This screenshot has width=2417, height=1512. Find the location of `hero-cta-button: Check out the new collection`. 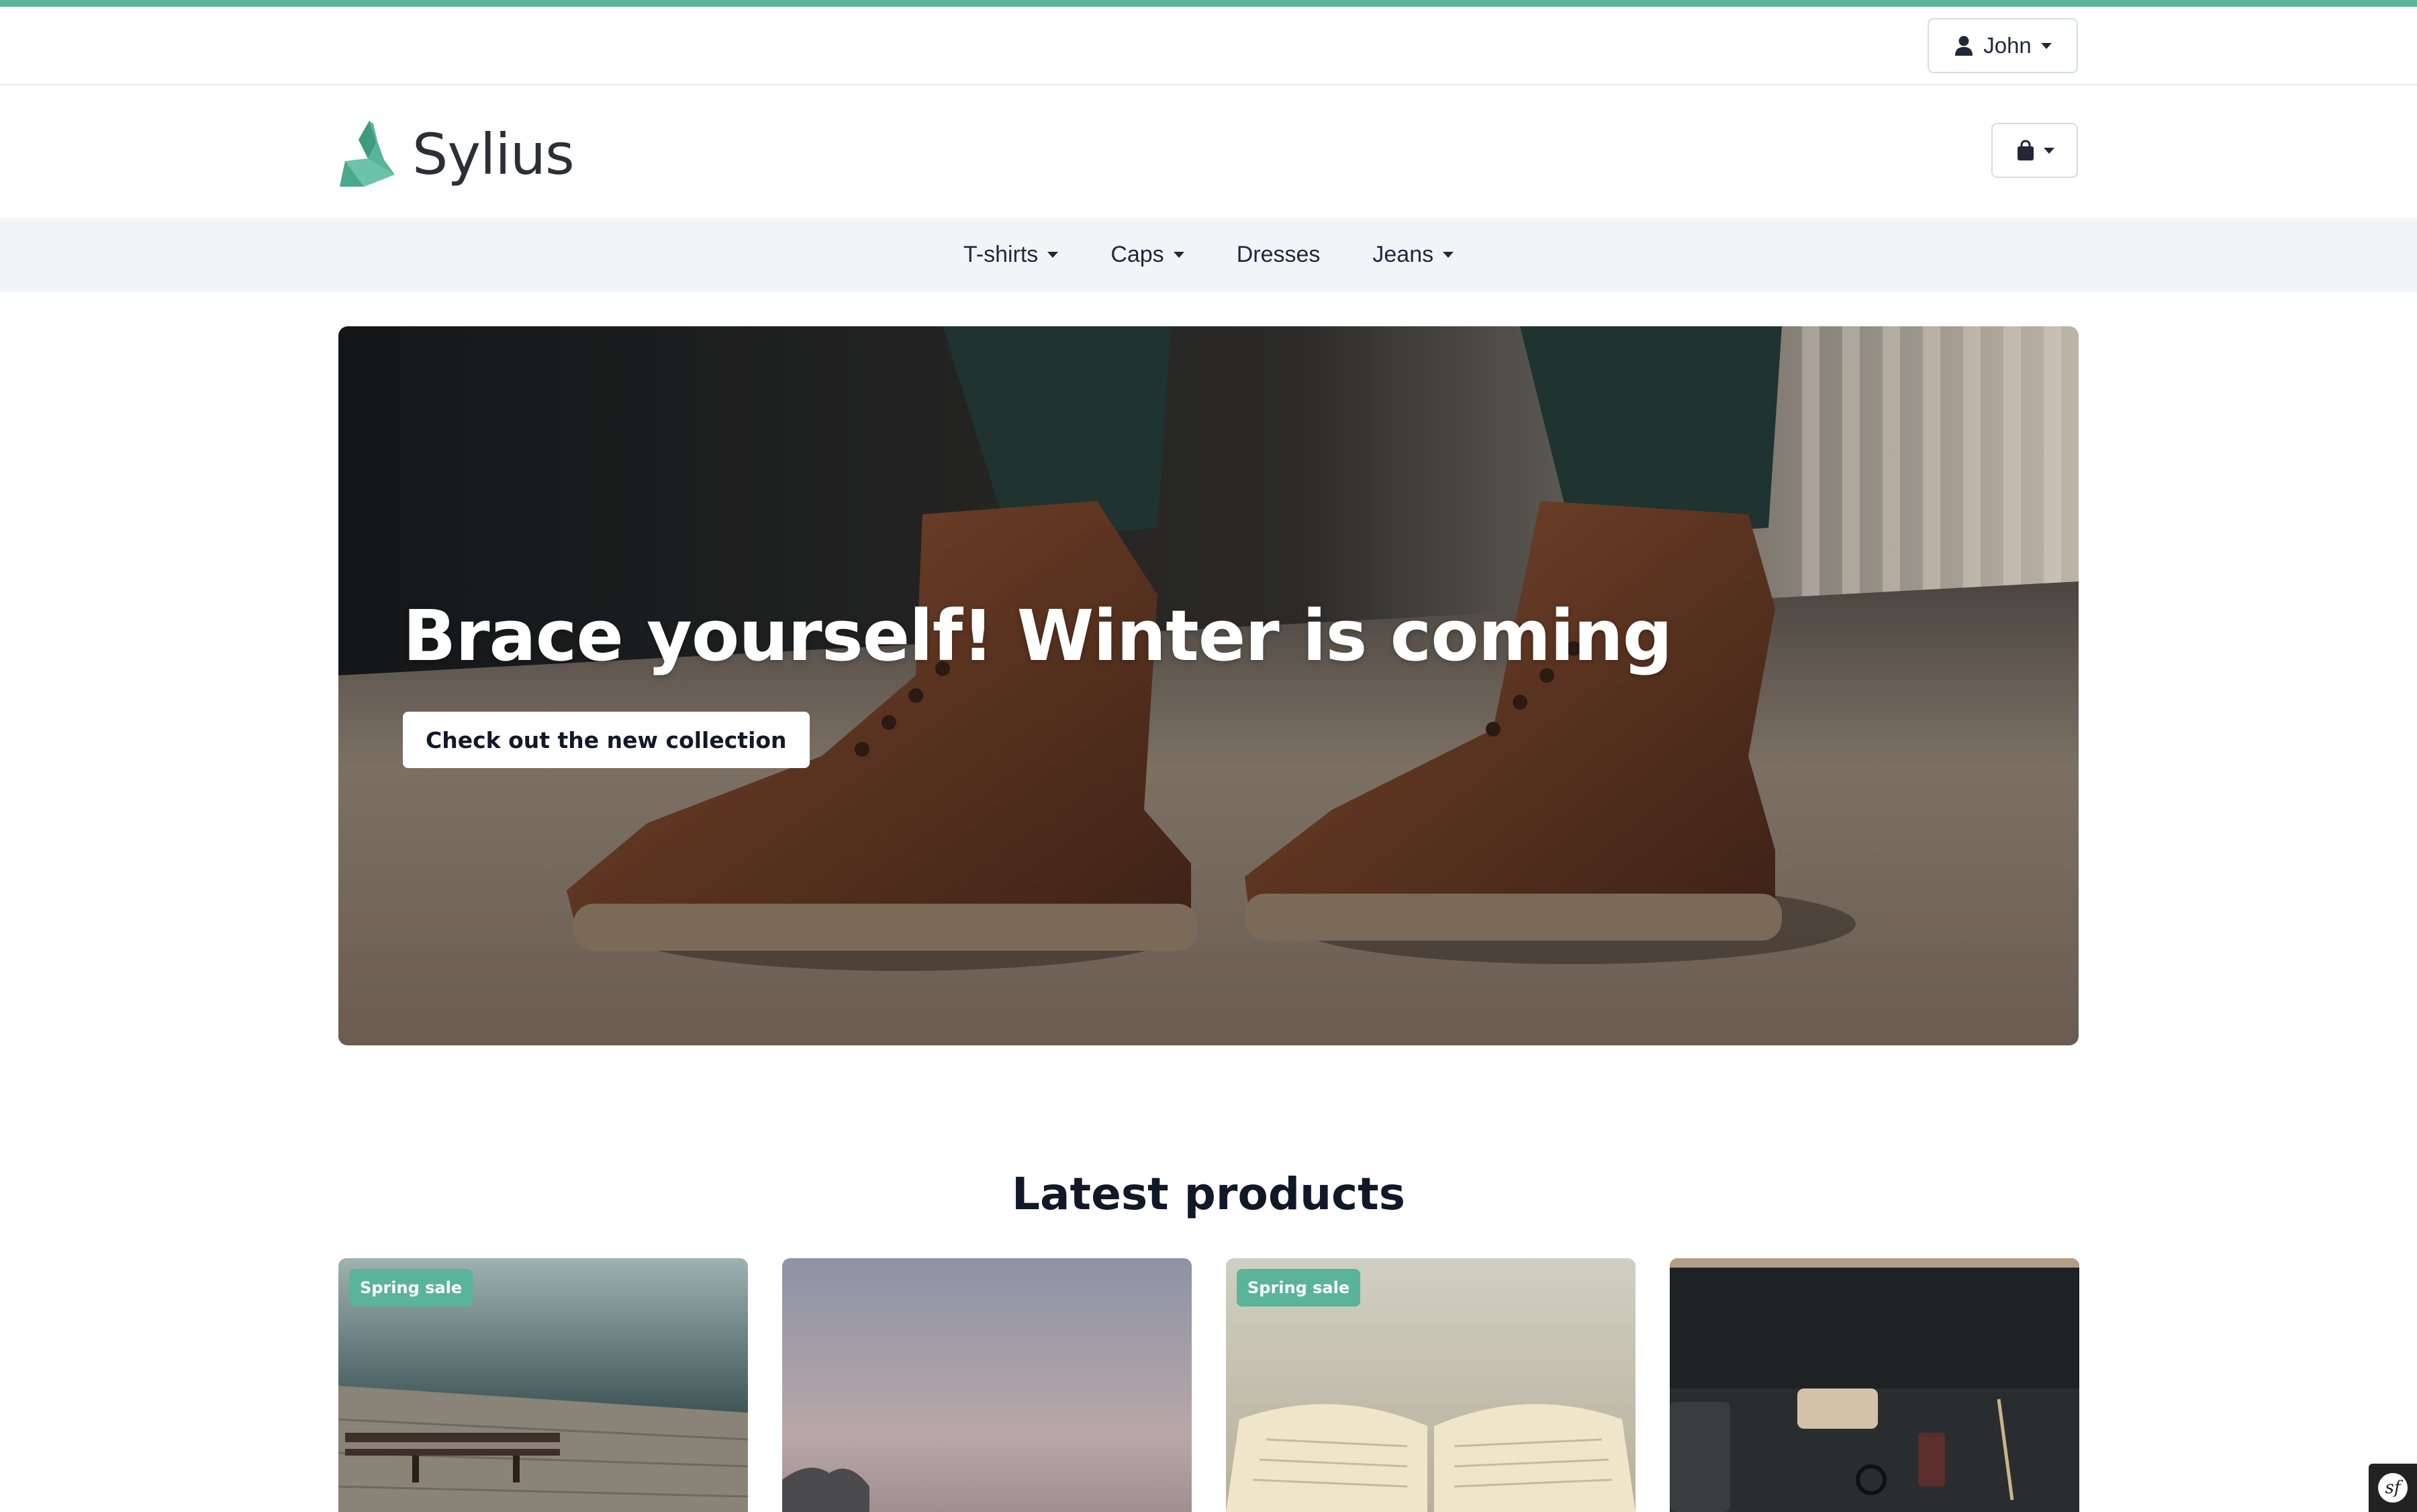

hero-cta-button: Check out the new collection is located at coordinates (607, 740).